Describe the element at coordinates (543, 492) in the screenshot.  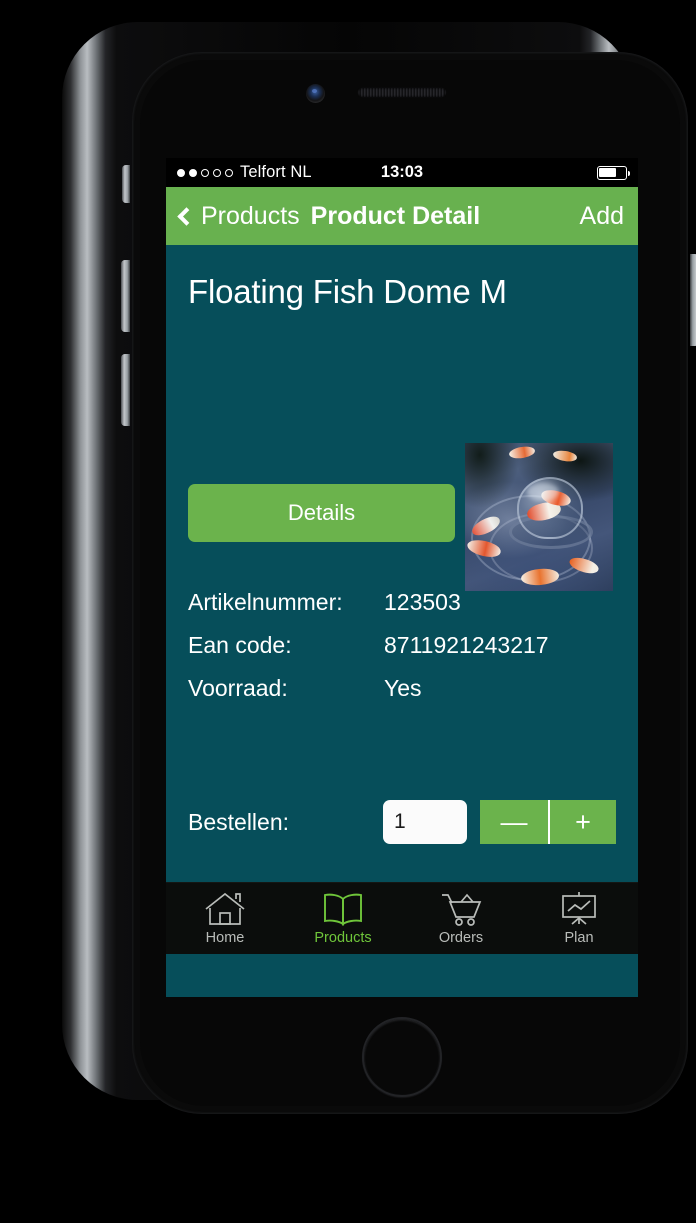
I see `dome-glass-highlight` at that location.